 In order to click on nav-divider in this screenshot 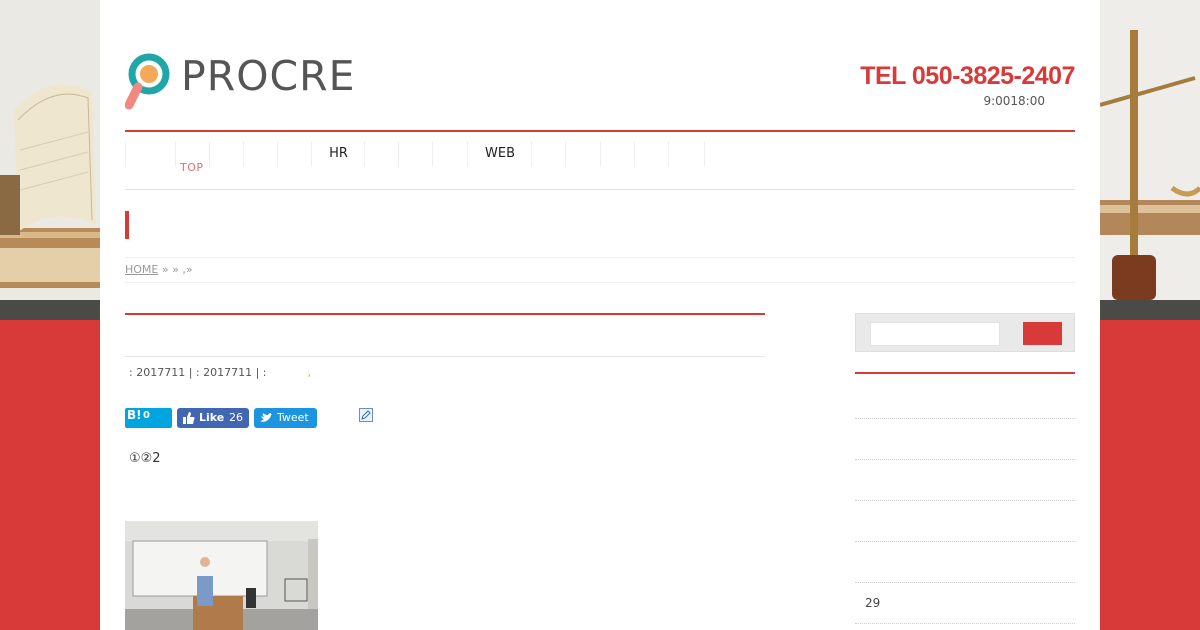, I will do `click(600, 189)`.